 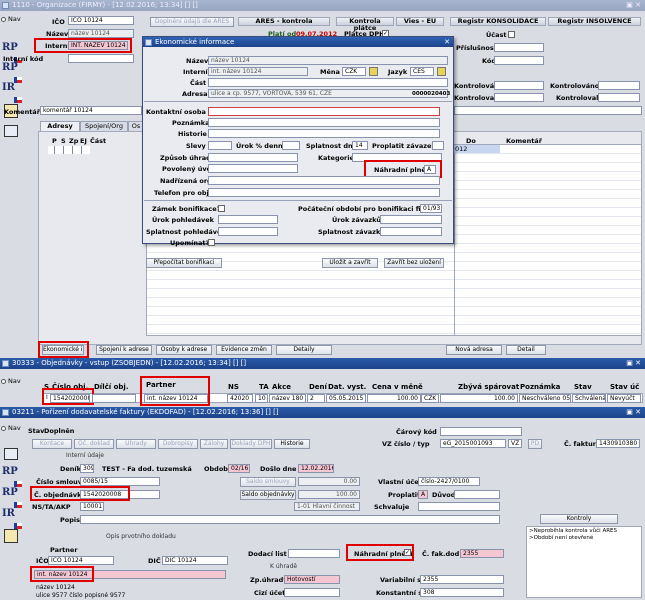 What do you see at coordinates (10, 47) in the screenshot?
I see `rp-button-1: RP` at bounding box center [10, 47].